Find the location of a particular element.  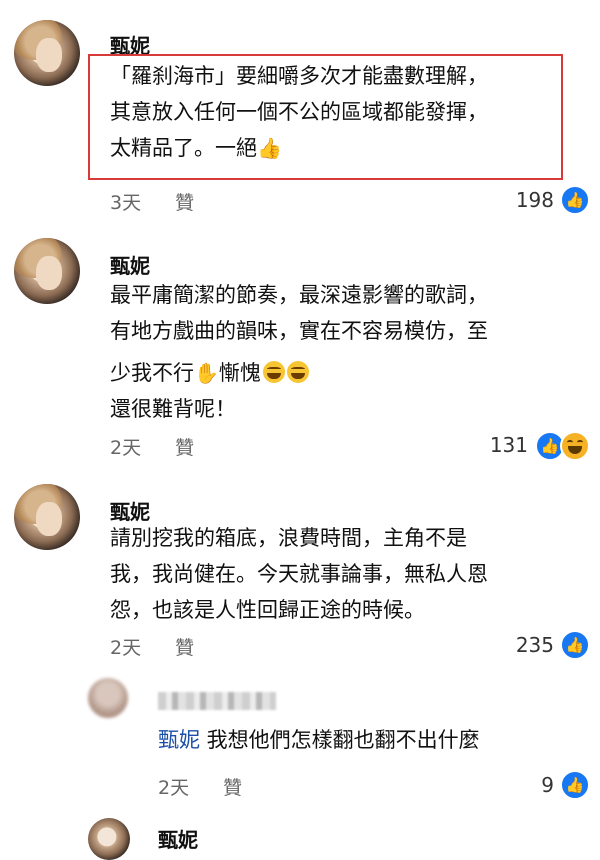

reply-meta: 2天 贊 is located at coordinates (200, 786).